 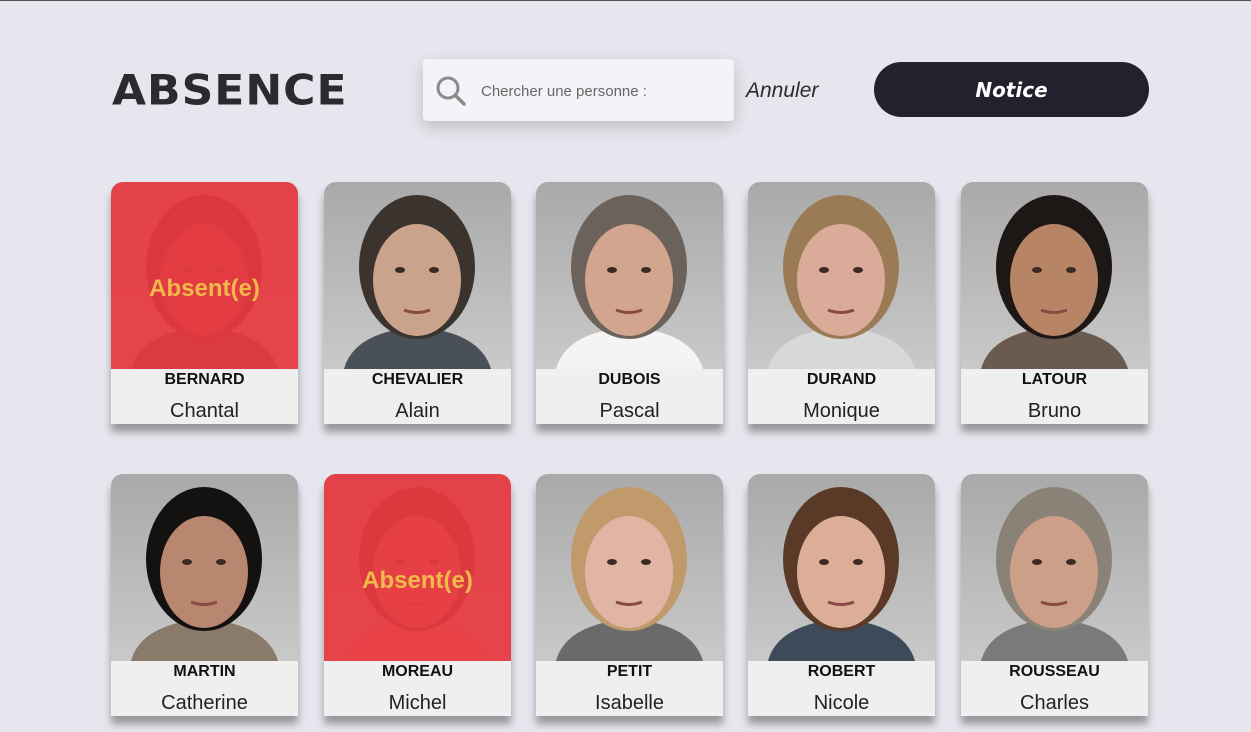 I want to click on person-lastname: MOREAU, so click(x=417, y=671).